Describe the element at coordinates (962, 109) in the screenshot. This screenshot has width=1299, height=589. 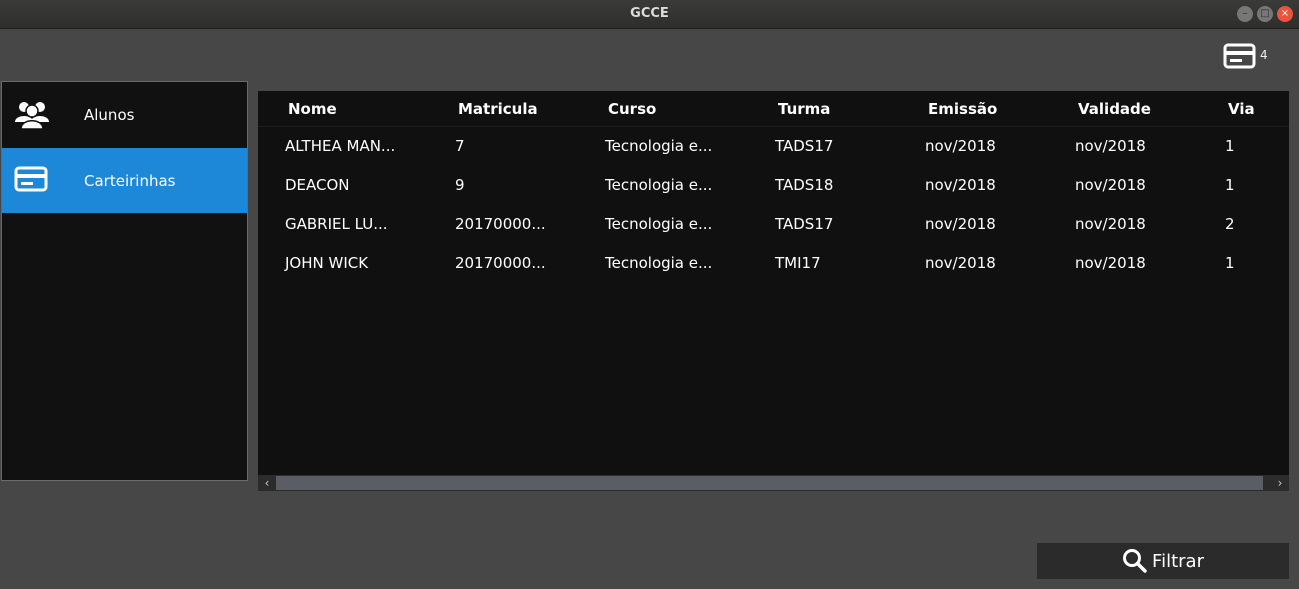
I see `column-header-emissao: Emissão` at that location.